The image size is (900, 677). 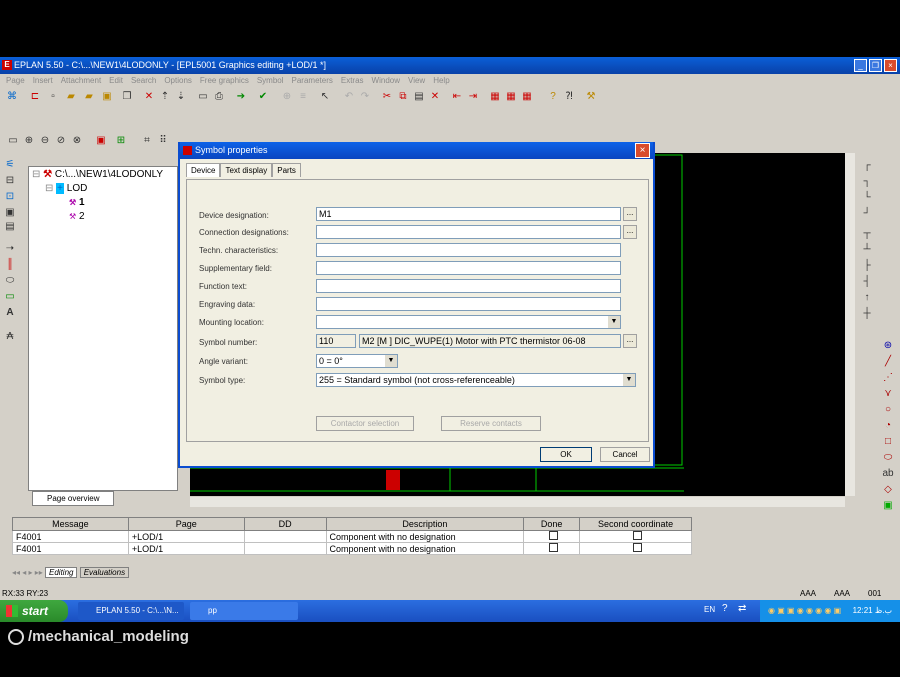 What do you see at coordinates (419, 97) in the screenshot?
I see `paste-icon: ▤` at bounding box center [419, 97].